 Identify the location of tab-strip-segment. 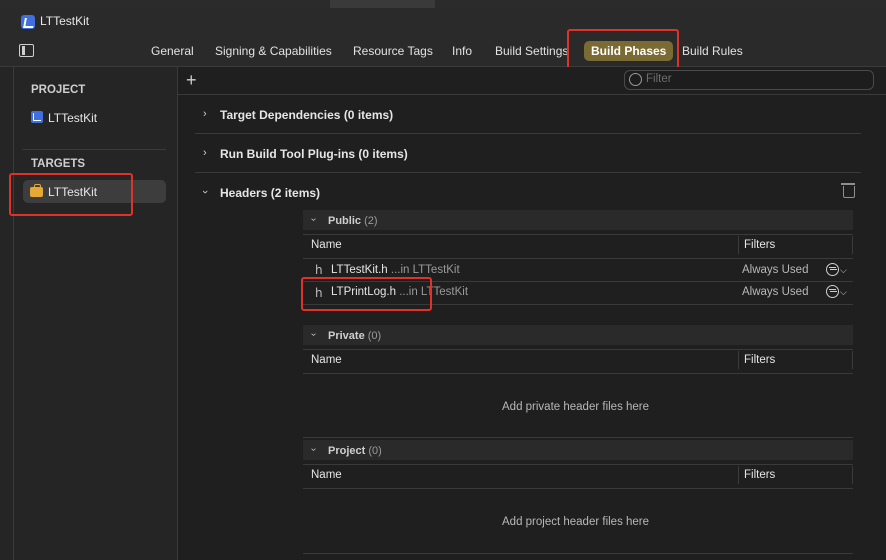
(382, 4).